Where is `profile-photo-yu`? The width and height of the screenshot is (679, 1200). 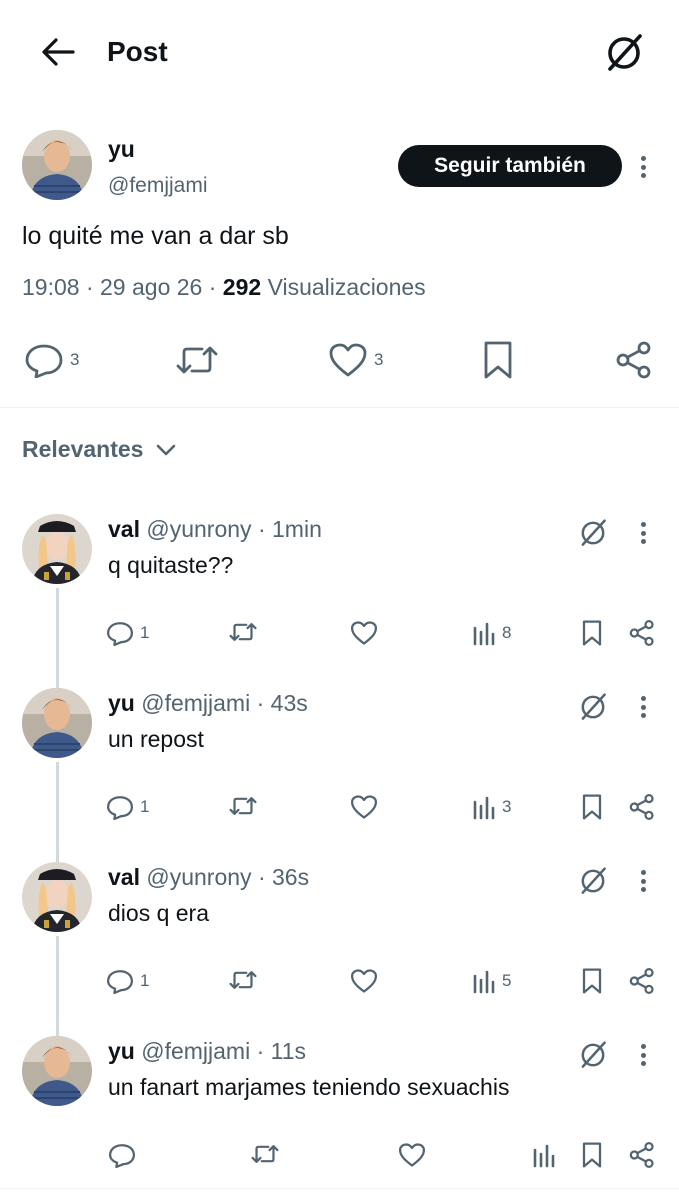
profile-photo-yu is located at coordinates (57, 723).